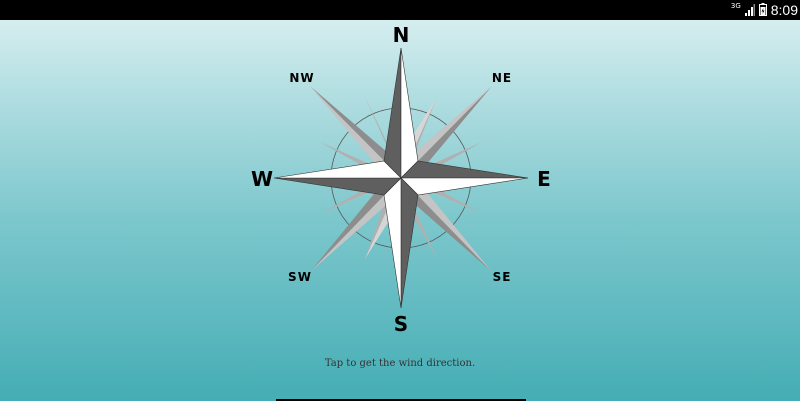 The height and width of the screenshot is (401, 800). What do you see at coordinates (544, 179) in the screenshot?
I see `label-east: E` at bounding box center [544, 179].